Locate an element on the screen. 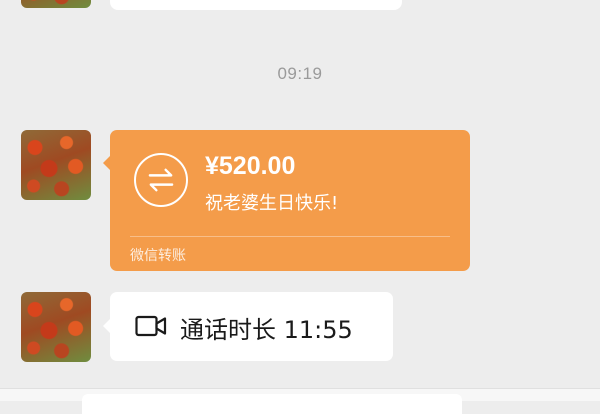 The image size is (600, 414). call-record-bubble: 通话时长 11:55 is located at coordinates (248, 326).